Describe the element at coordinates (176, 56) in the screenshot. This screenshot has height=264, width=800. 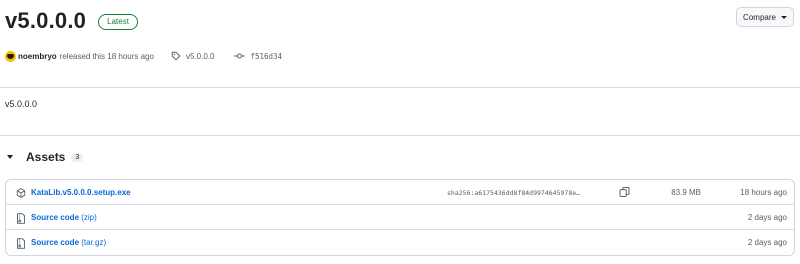
I see `tag-icon` at that location.